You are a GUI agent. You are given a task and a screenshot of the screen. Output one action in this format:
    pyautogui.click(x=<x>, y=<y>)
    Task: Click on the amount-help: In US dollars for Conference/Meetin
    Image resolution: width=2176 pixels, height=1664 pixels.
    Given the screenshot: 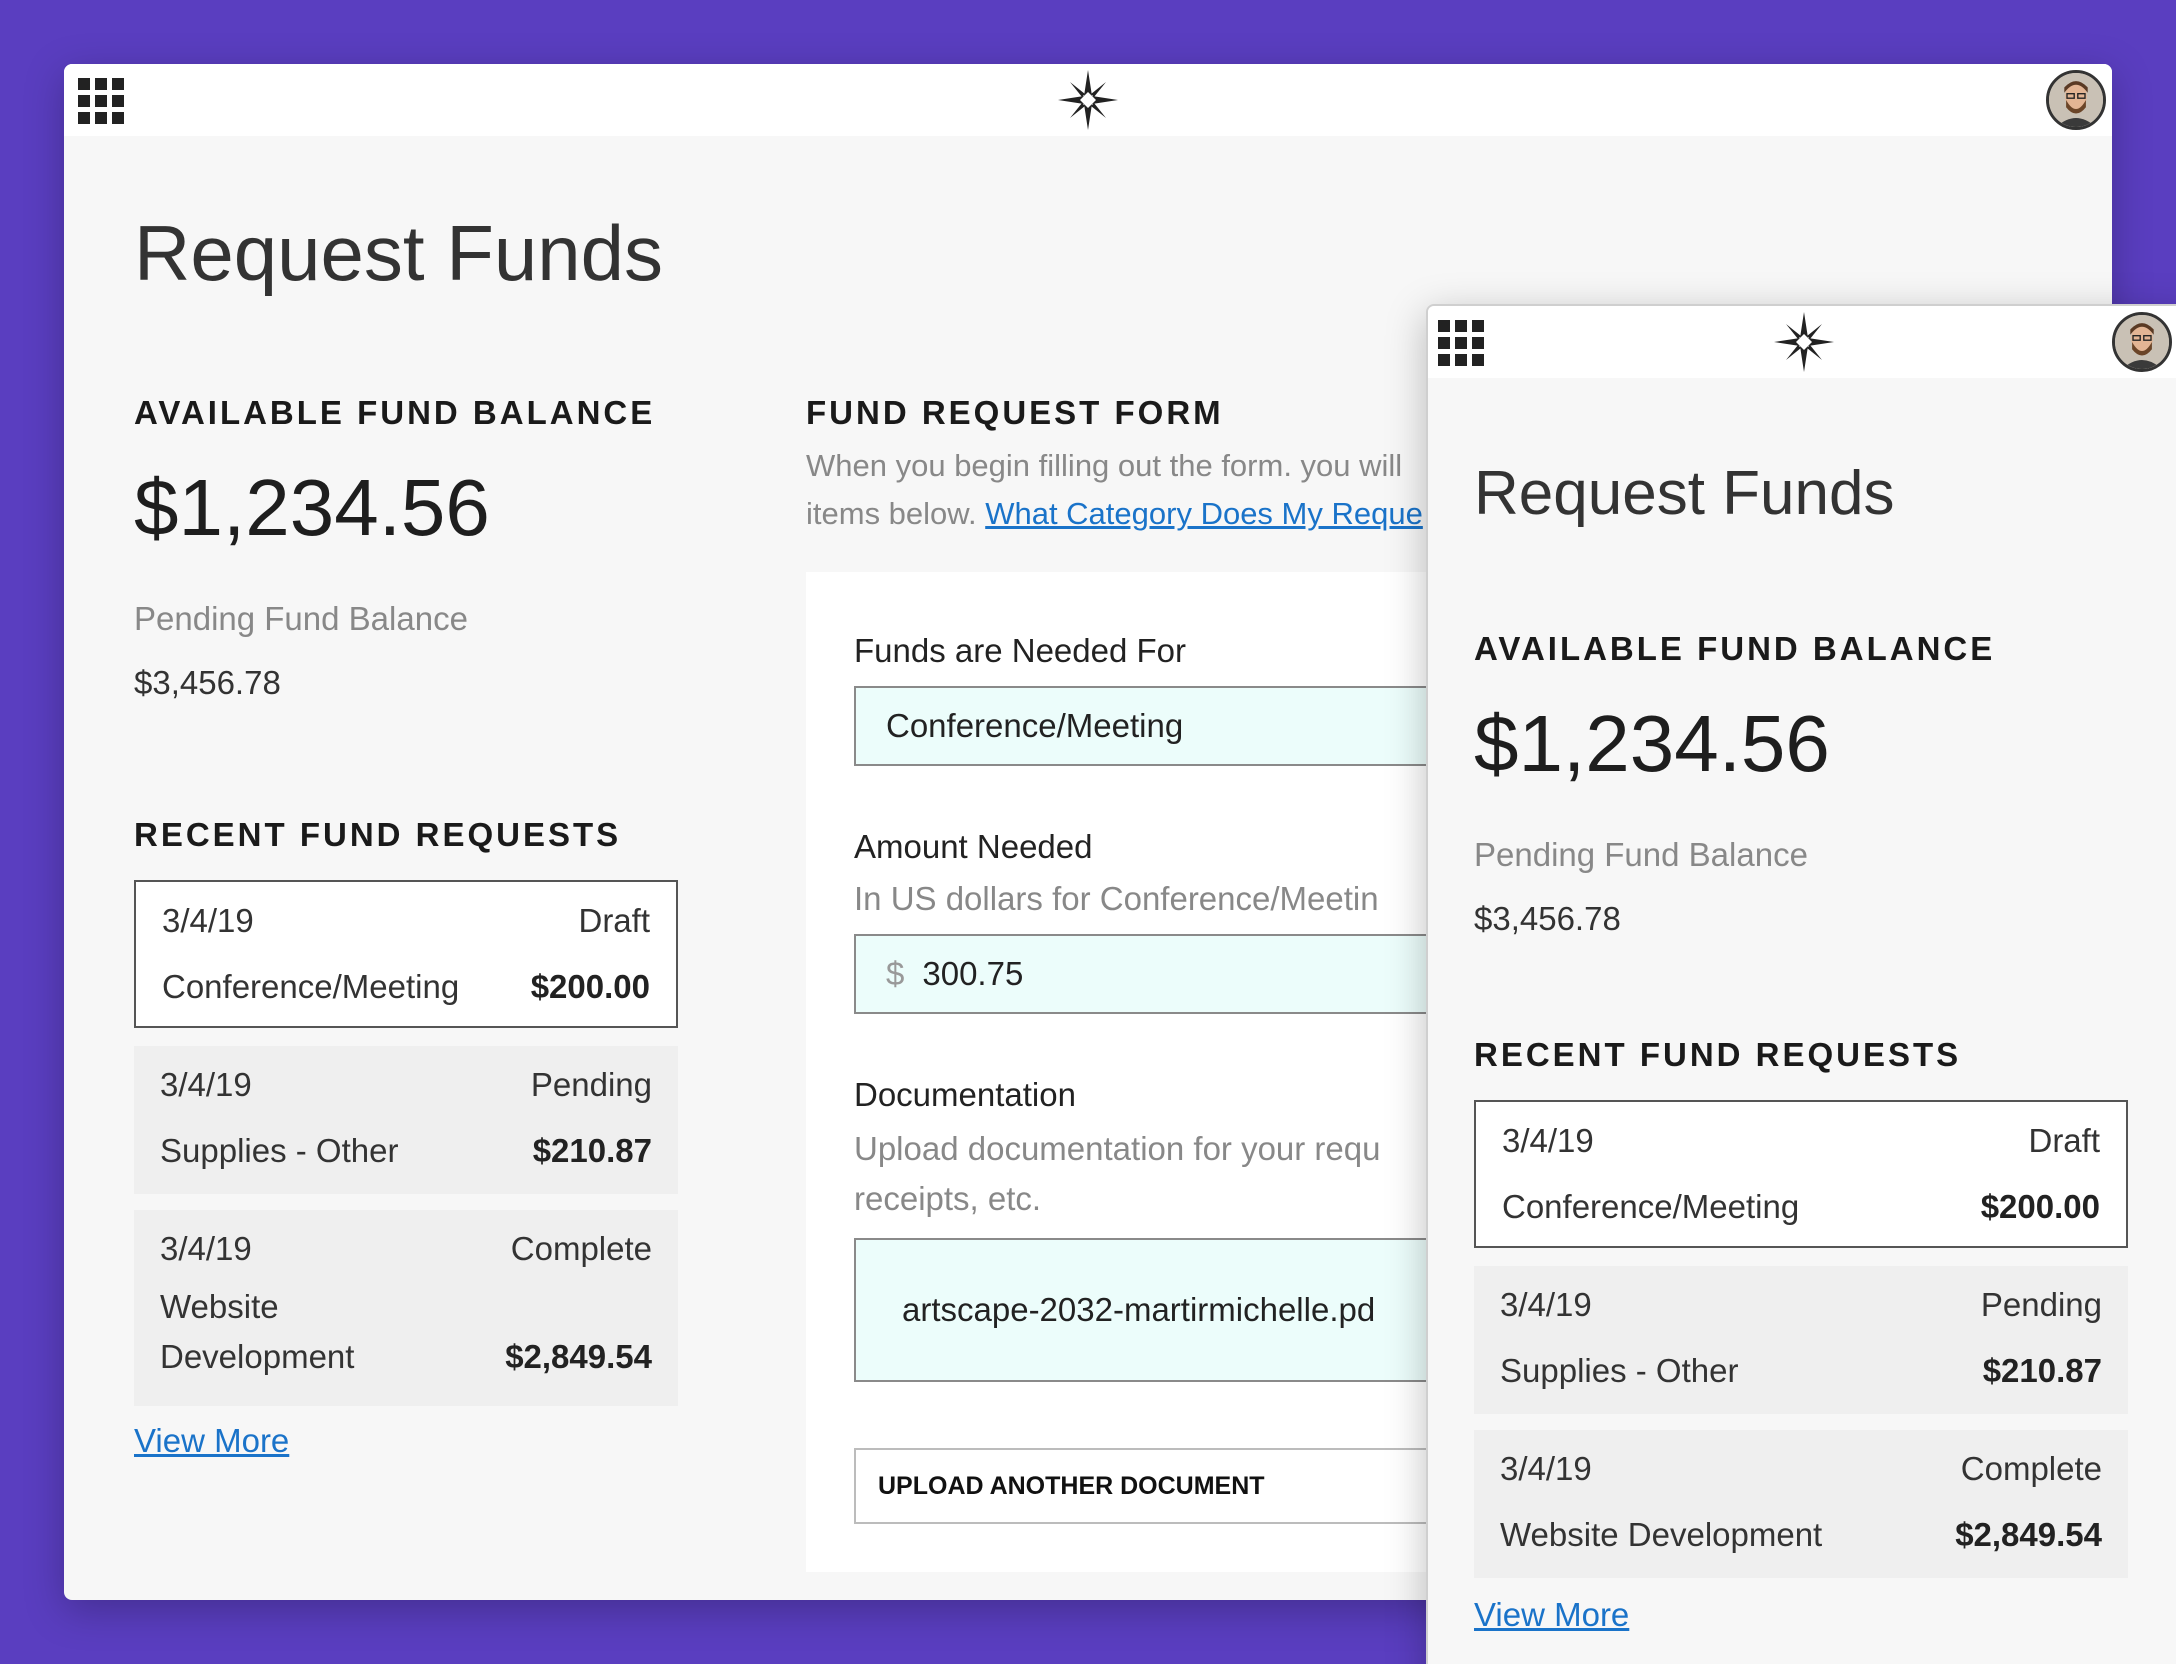 What is the action you would take?
    pyautogui.click(x=1116, y=898)
    